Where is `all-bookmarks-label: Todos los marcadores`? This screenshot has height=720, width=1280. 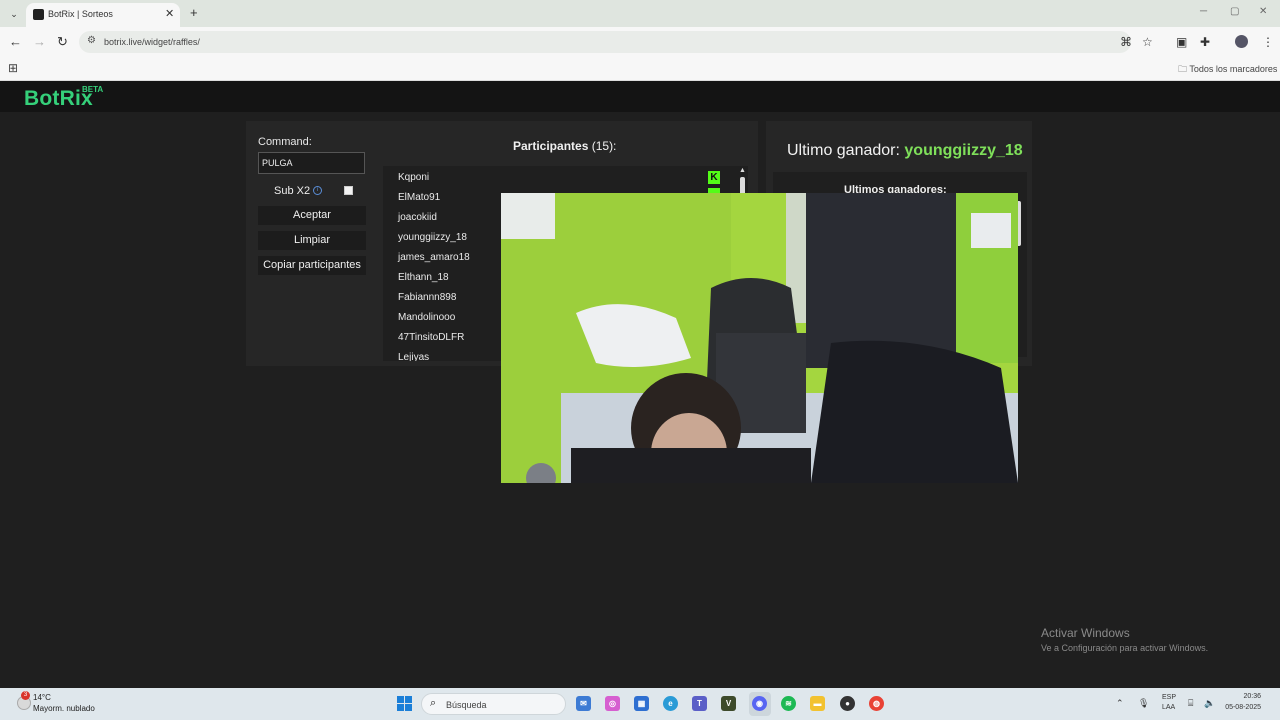
all-bookmarks-label: Todos los marcadores is located at coordinates (1233, 69).